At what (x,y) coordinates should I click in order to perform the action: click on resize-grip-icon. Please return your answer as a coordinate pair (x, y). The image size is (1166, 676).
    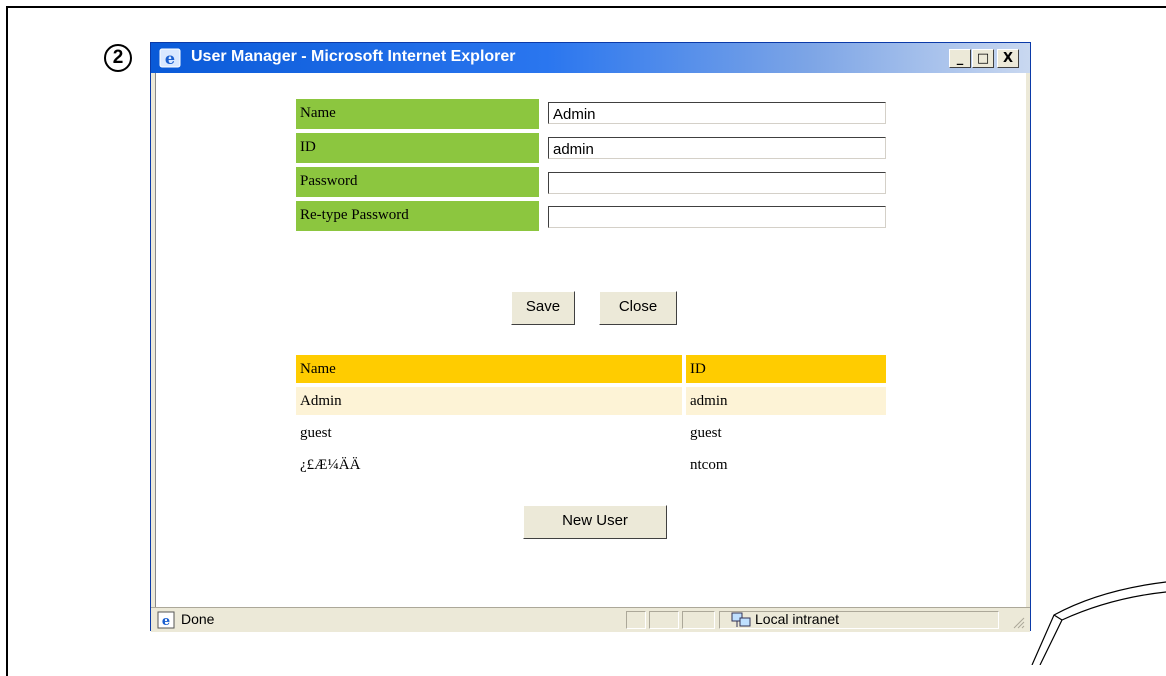
    Looking at the image, I should click on (1018, 622).